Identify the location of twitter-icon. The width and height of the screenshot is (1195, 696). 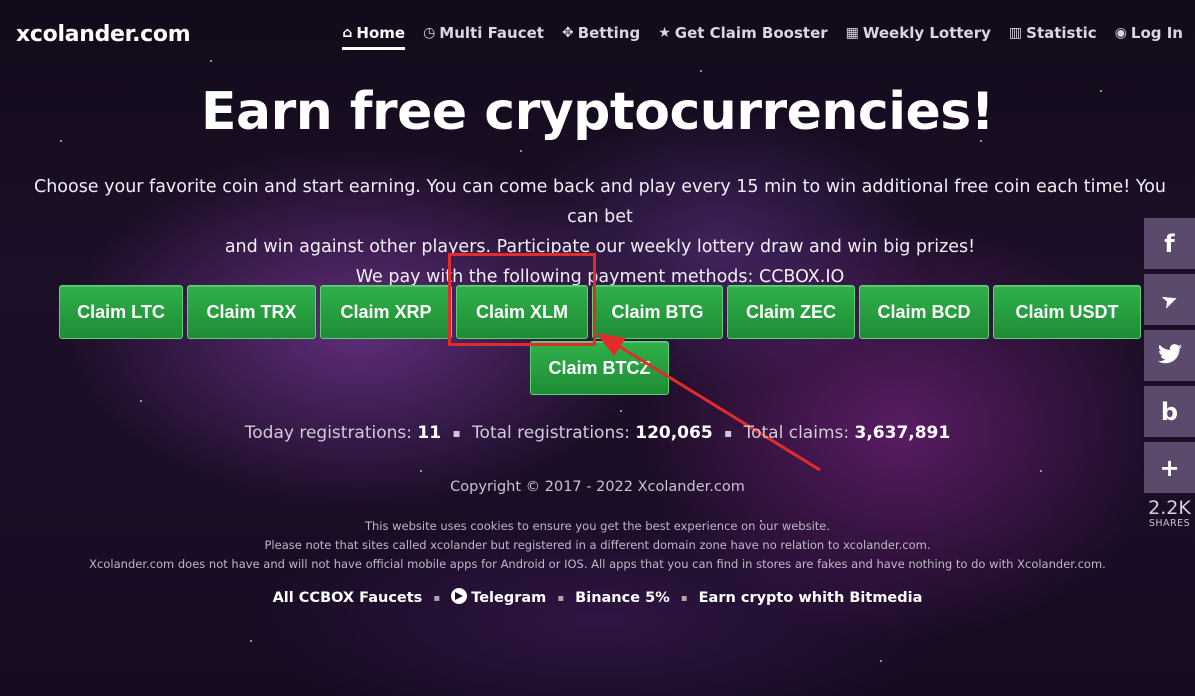
(1169, 356).